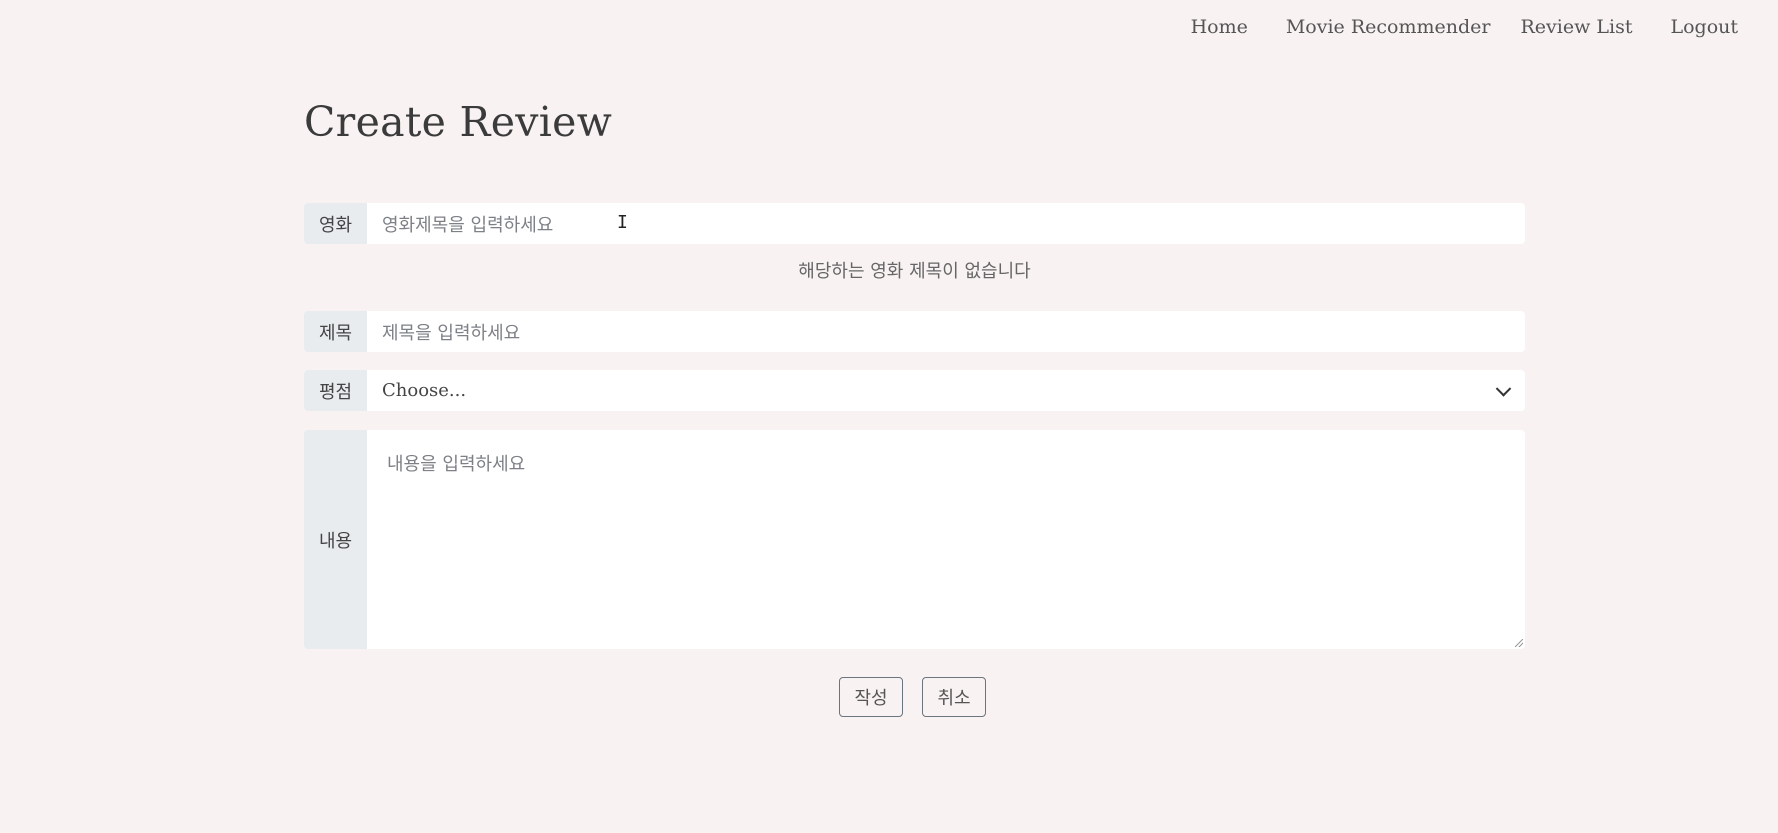  Describe the element at coordinates (1519, 643) in the screenshot. I see `resize-handle-icon` at that location.